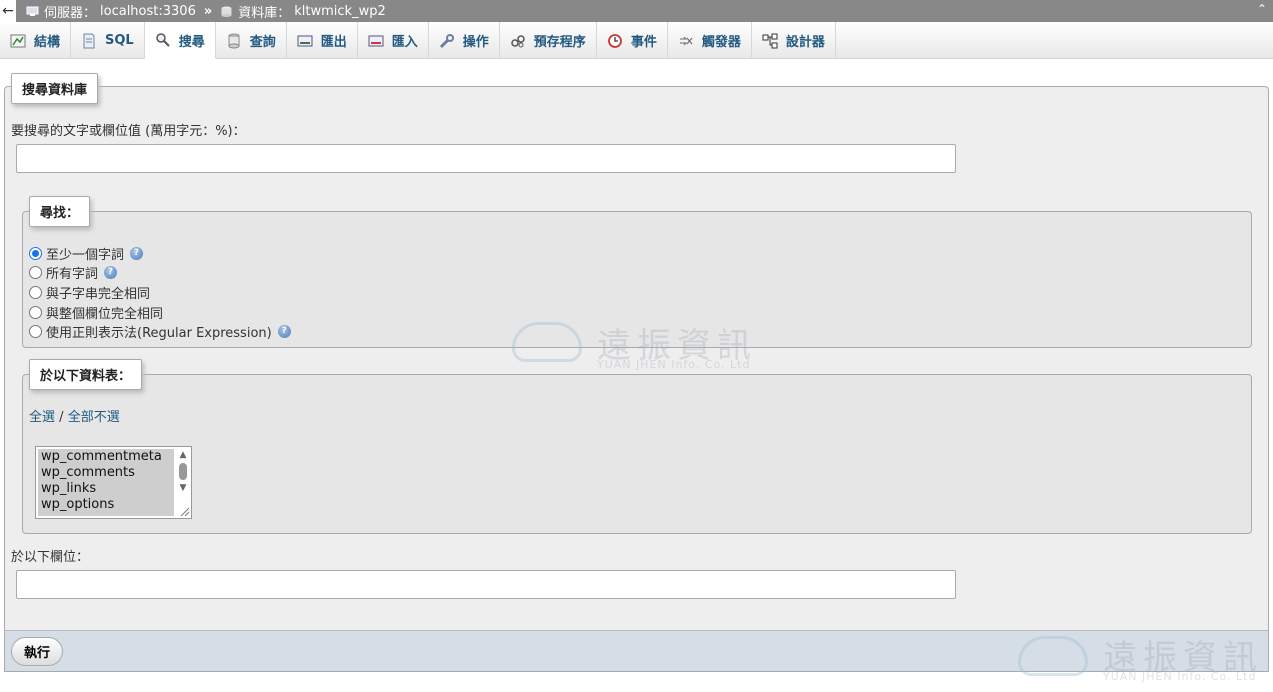 The width and height of the screenshot is (1273, 692). I want to click on radio-any-word, so click(35, 253).